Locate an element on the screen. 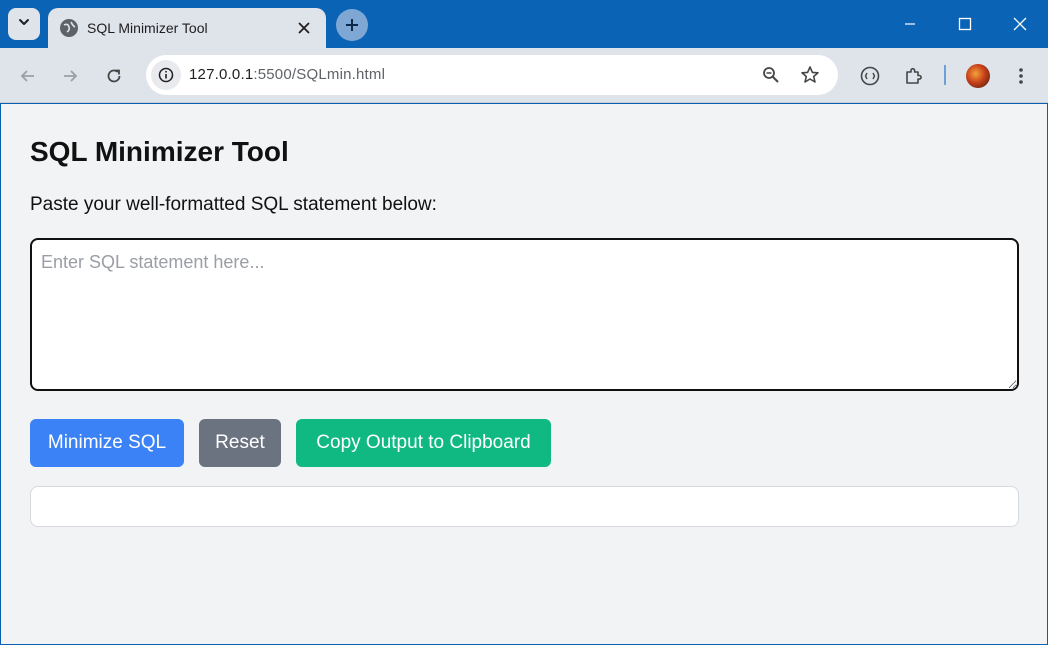  star-icon is located at coordinates (810, 74).